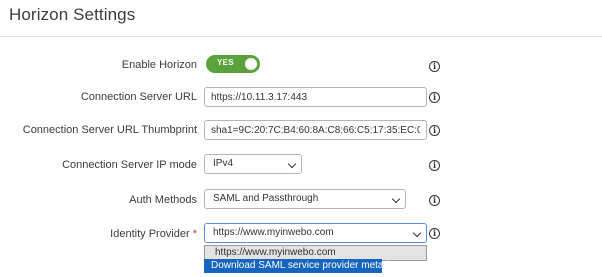 The width and height of the screenshot is (602, 277). Describe the element at coordinates (301, 18) in the screenshot. I see `page-header: Horizon Settings` at that location.